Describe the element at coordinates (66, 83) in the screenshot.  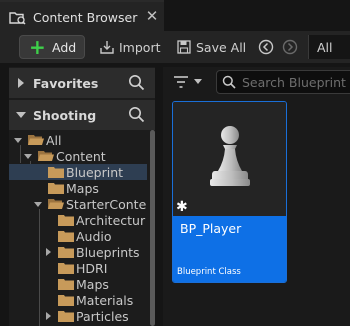
I see `favorites-label: Favorites` at that location.